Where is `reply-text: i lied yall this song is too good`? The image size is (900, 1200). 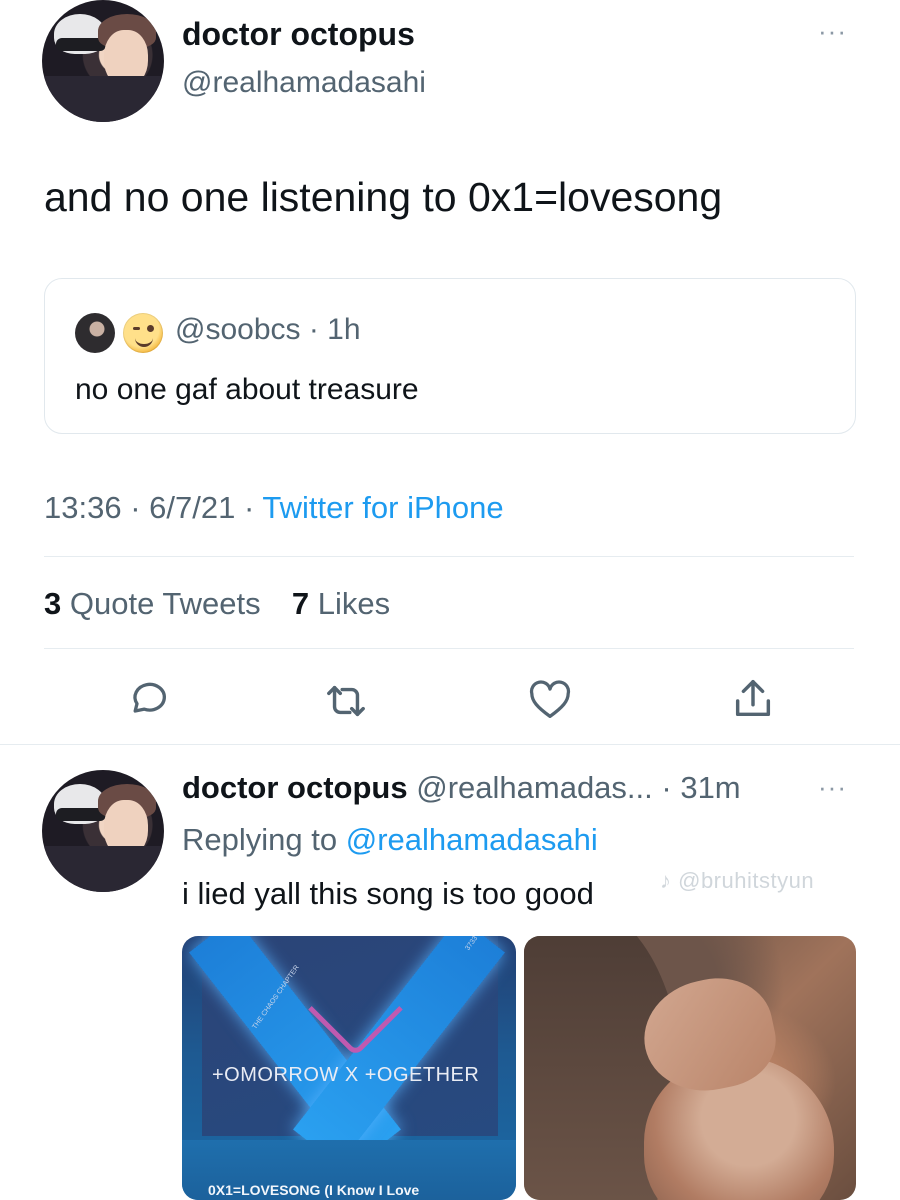
reply-text: i lied yall this song is too good is located at coordinates (388, 893).